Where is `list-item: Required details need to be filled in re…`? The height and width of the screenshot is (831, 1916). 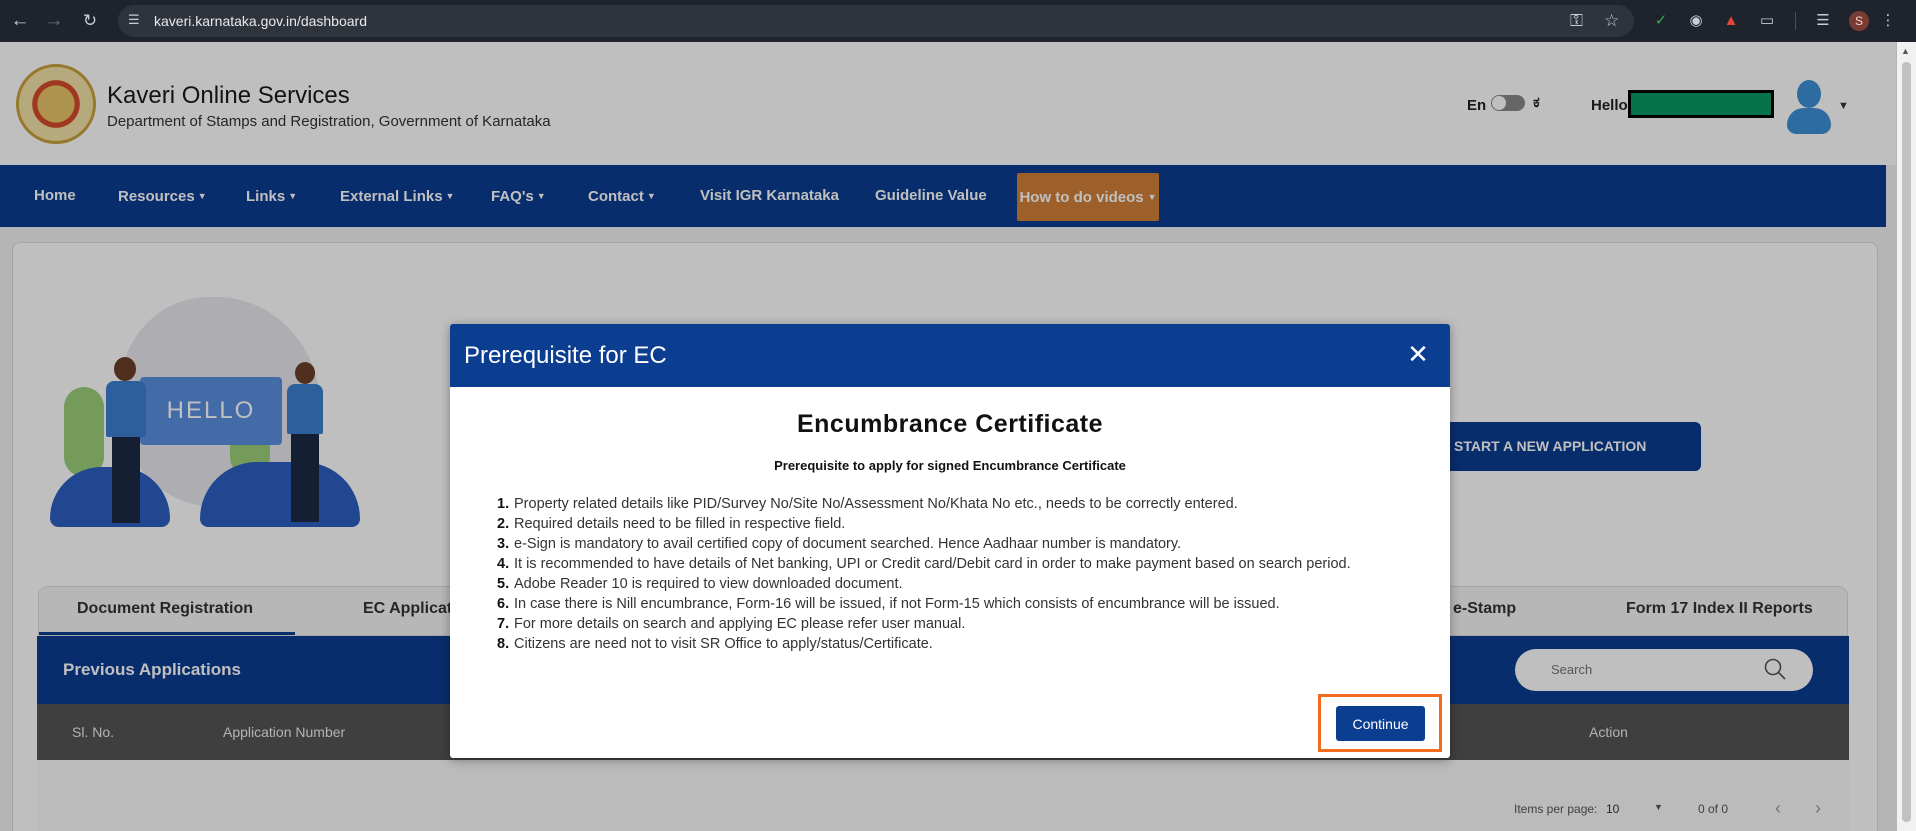
list-item: Required details need to be filled in re… is located at coordinates (671, 524).